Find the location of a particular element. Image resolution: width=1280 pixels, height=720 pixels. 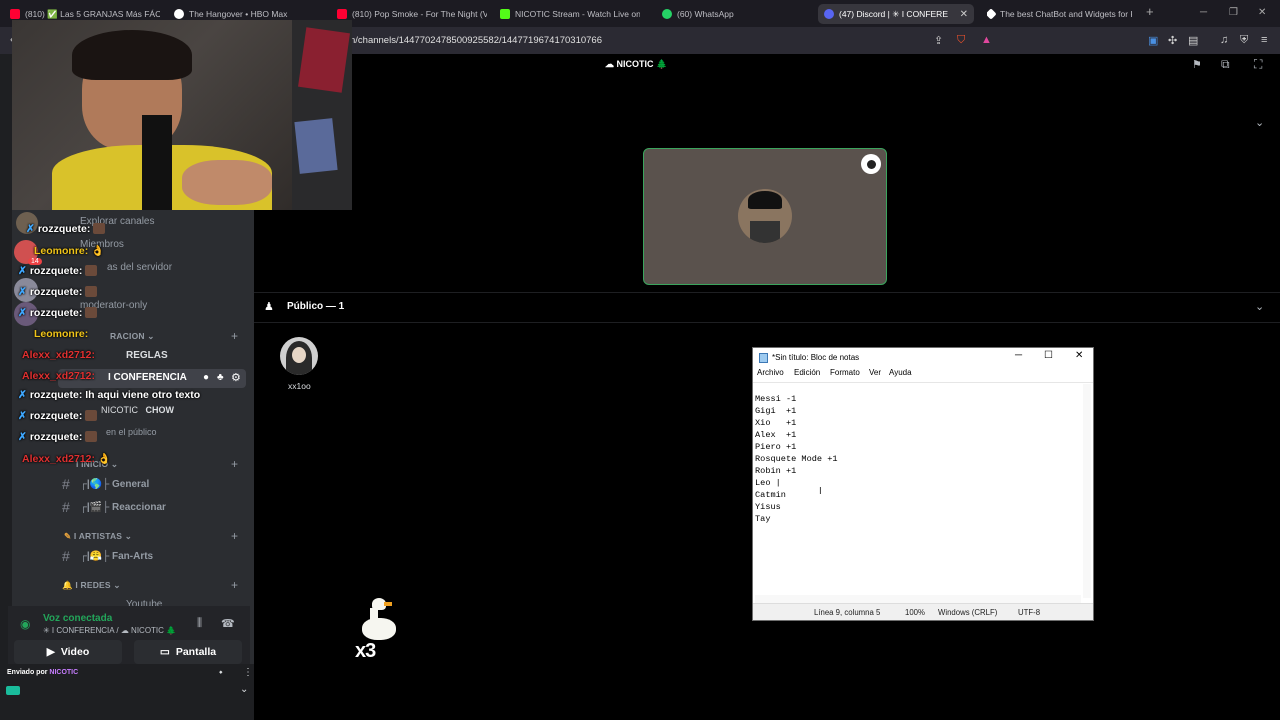

browser-tab: (60) WhatsApp is located at coordinates (722, 14).